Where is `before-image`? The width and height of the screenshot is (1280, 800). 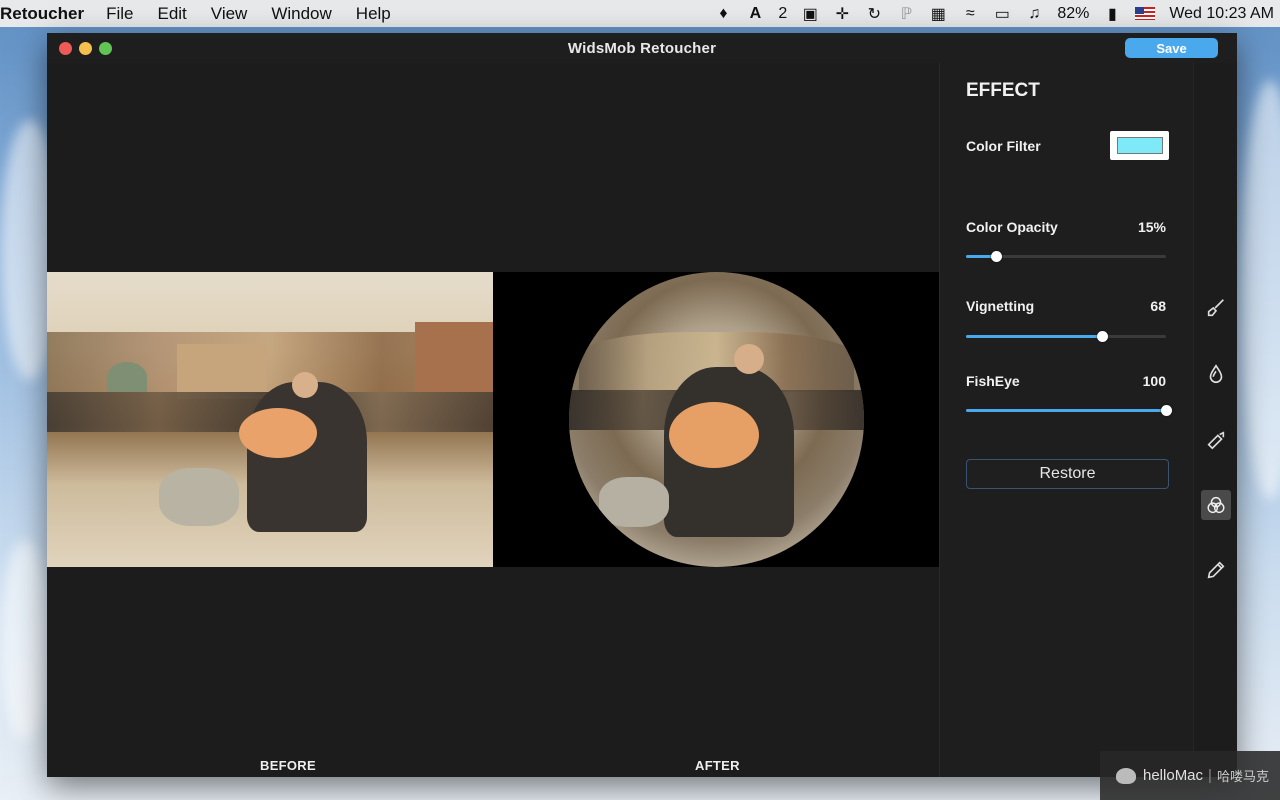
before-image is located at coordinates (270, 419).